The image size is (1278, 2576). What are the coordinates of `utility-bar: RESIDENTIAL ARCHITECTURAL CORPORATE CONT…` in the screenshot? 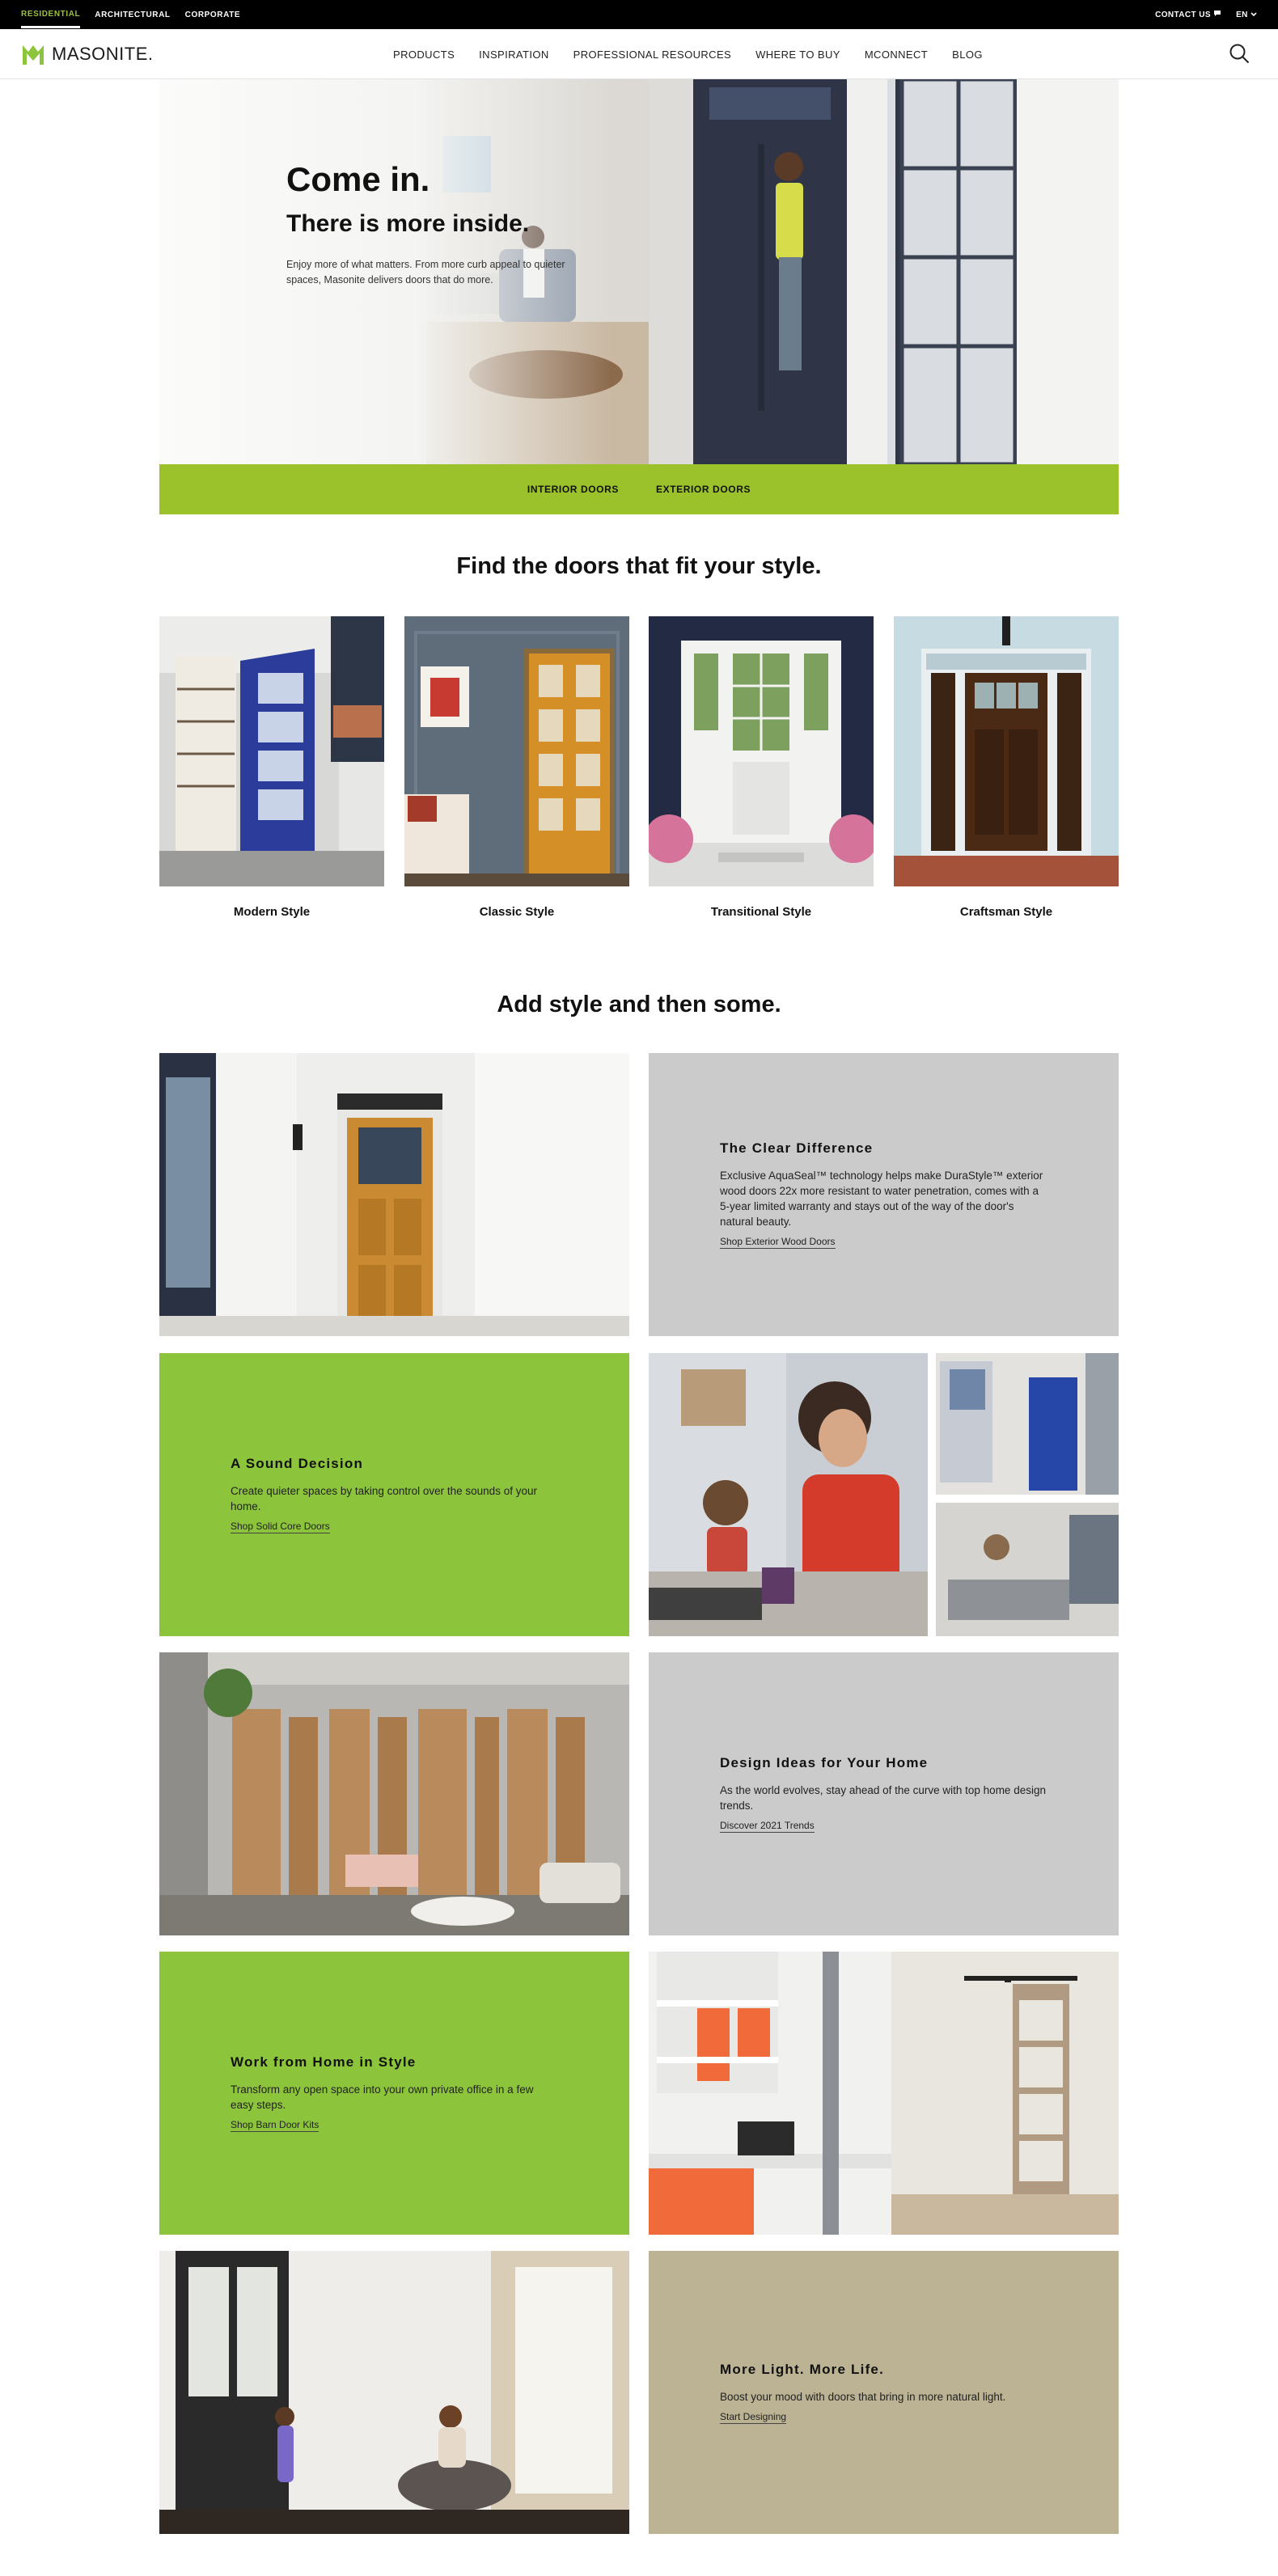 It's located at (639, 15).